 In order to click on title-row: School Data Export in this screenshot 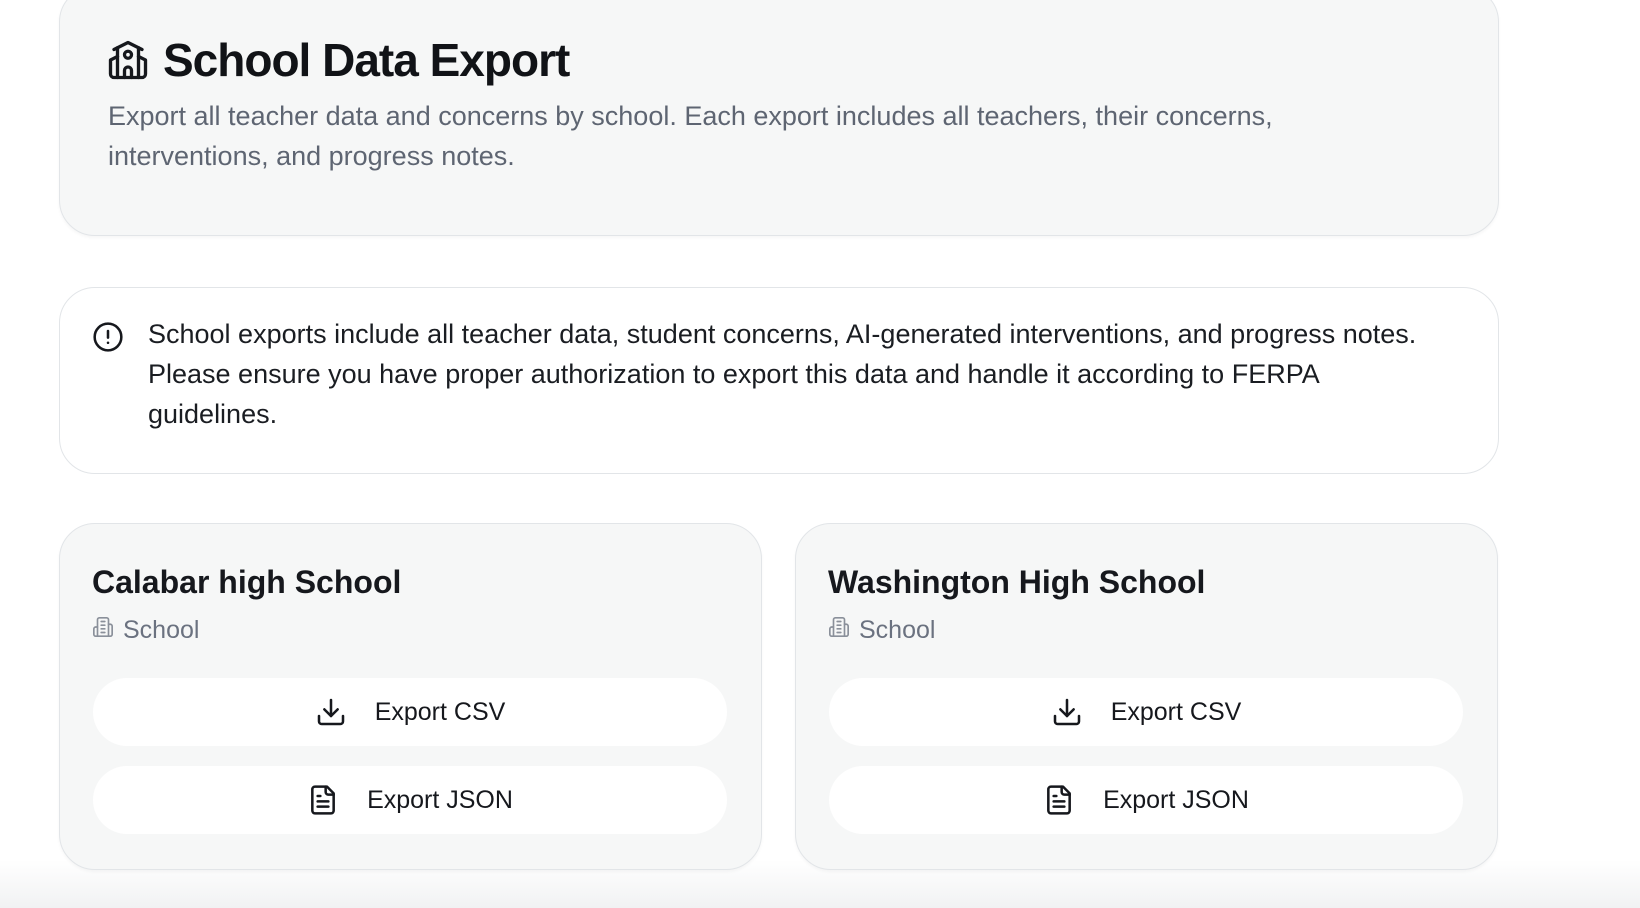, I will do `click(338, 60)`.